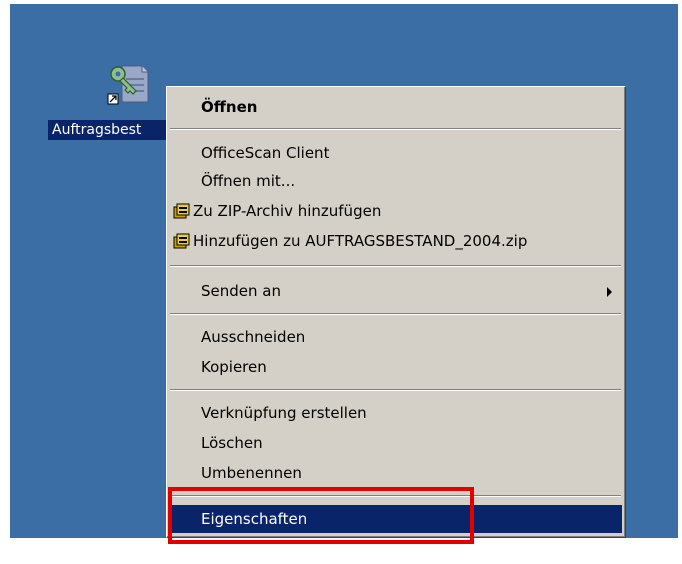 Image resolution: width=682 pixels, height=564 pixels. Describe the element at coordinates (395, 211) in the screenshot. I see `menu-item-zip-add: Zu ZIP-Archiv hinzufügen` at that location.